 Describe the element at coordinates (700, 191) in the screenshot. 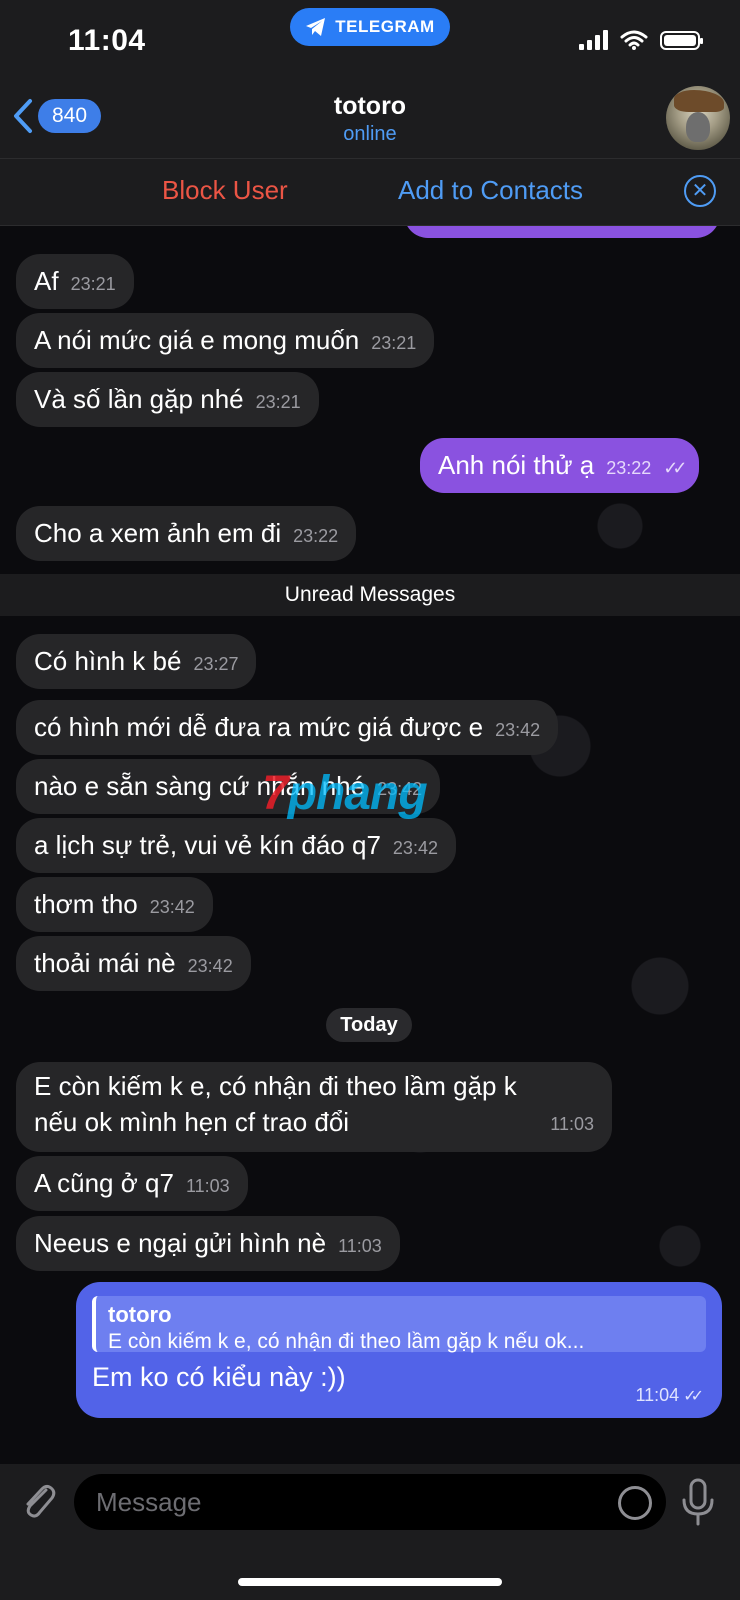

I see `close-icon: ✕` at that location.